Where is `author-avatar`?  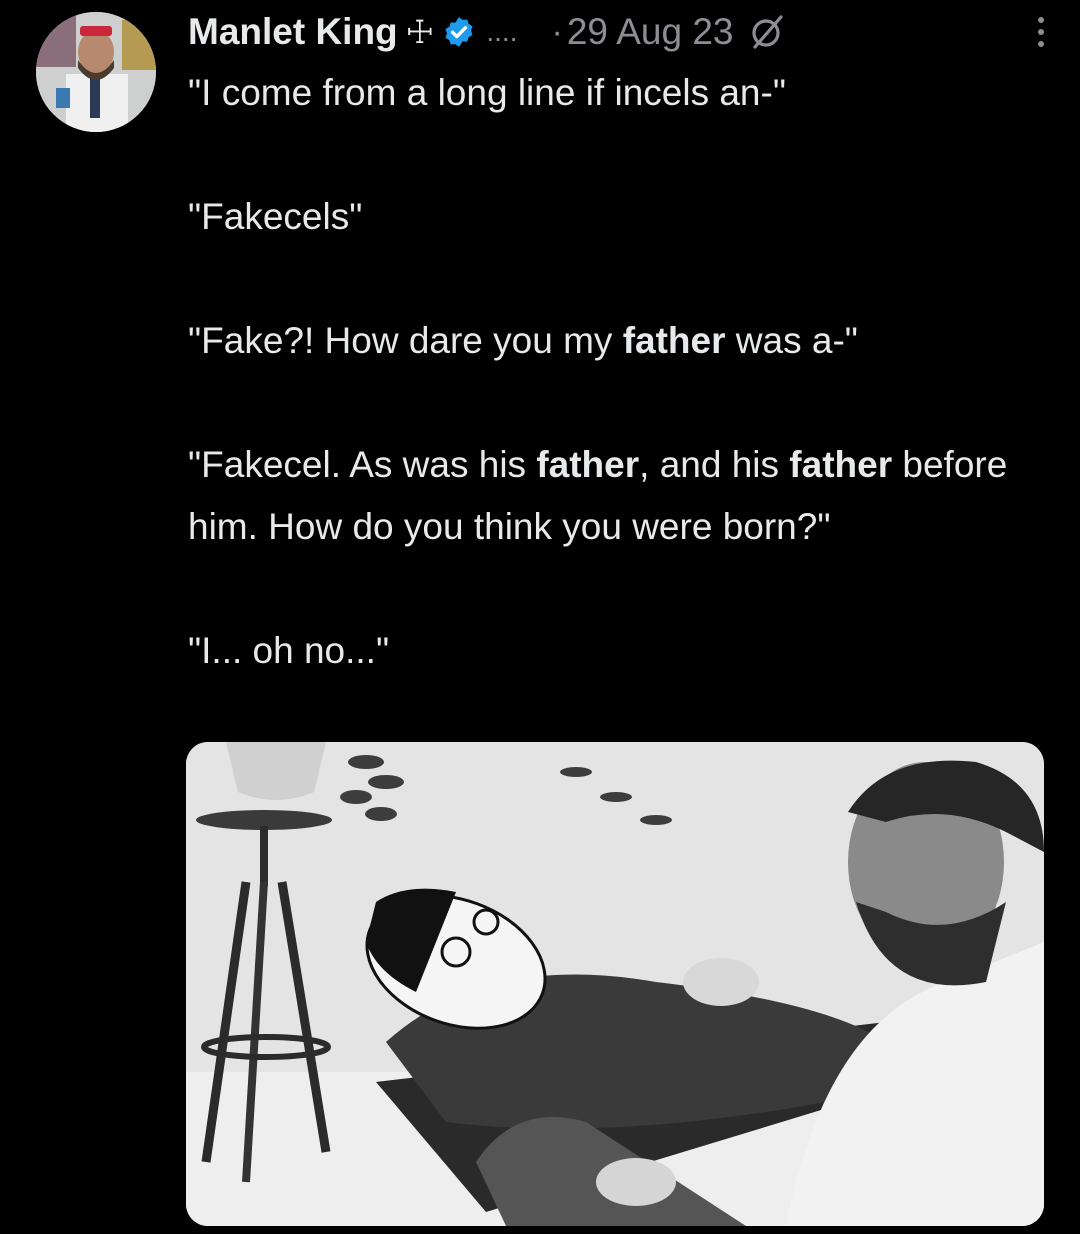 author-avatar is located at coordinates (96, 72).